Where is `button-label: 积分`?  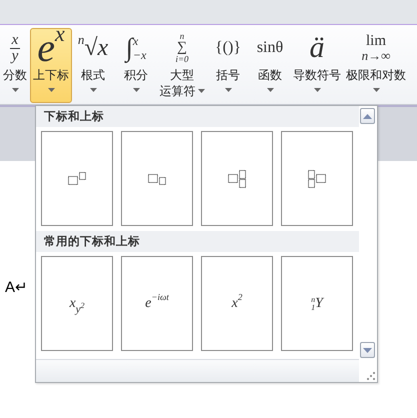 button-label: 积分 is located at coordinates (136, 75).